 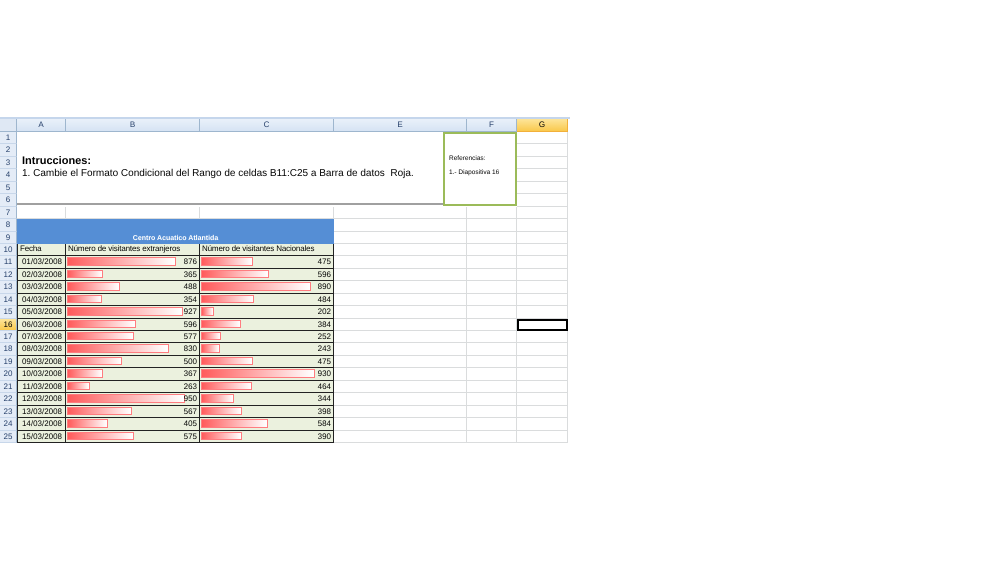 I want to click on date-cell: 04/03/2008, so click(x=41, y=300).